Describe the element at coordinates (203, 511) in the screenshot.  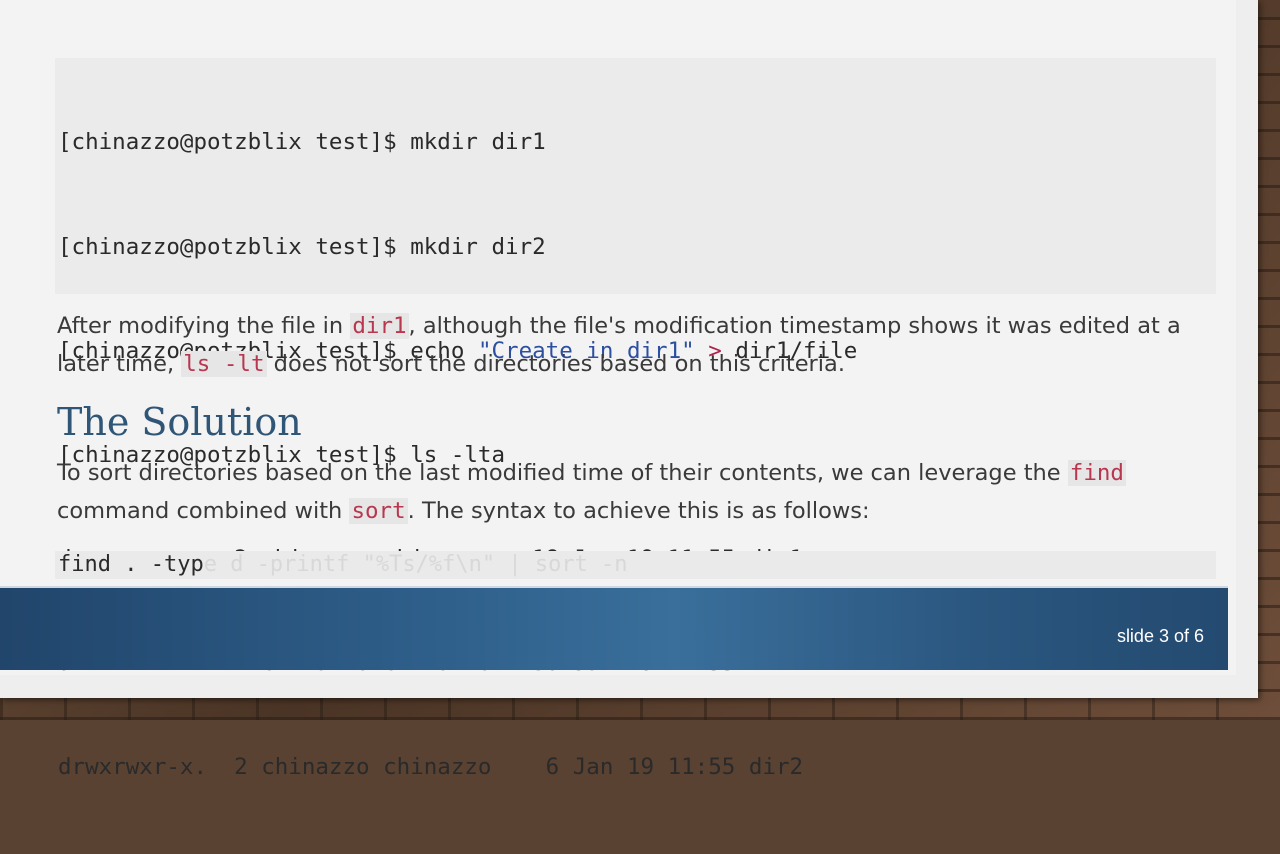
I see `paragraph-text: command combined with` at that location.